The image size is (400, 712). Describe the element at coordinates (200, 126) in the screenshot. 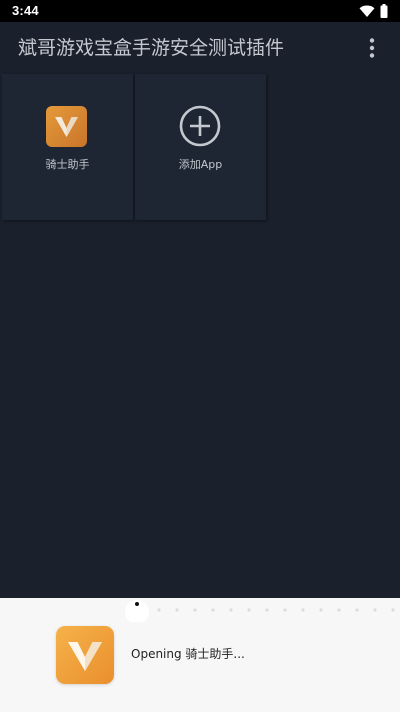

I see `add-circle-icon` at that location.